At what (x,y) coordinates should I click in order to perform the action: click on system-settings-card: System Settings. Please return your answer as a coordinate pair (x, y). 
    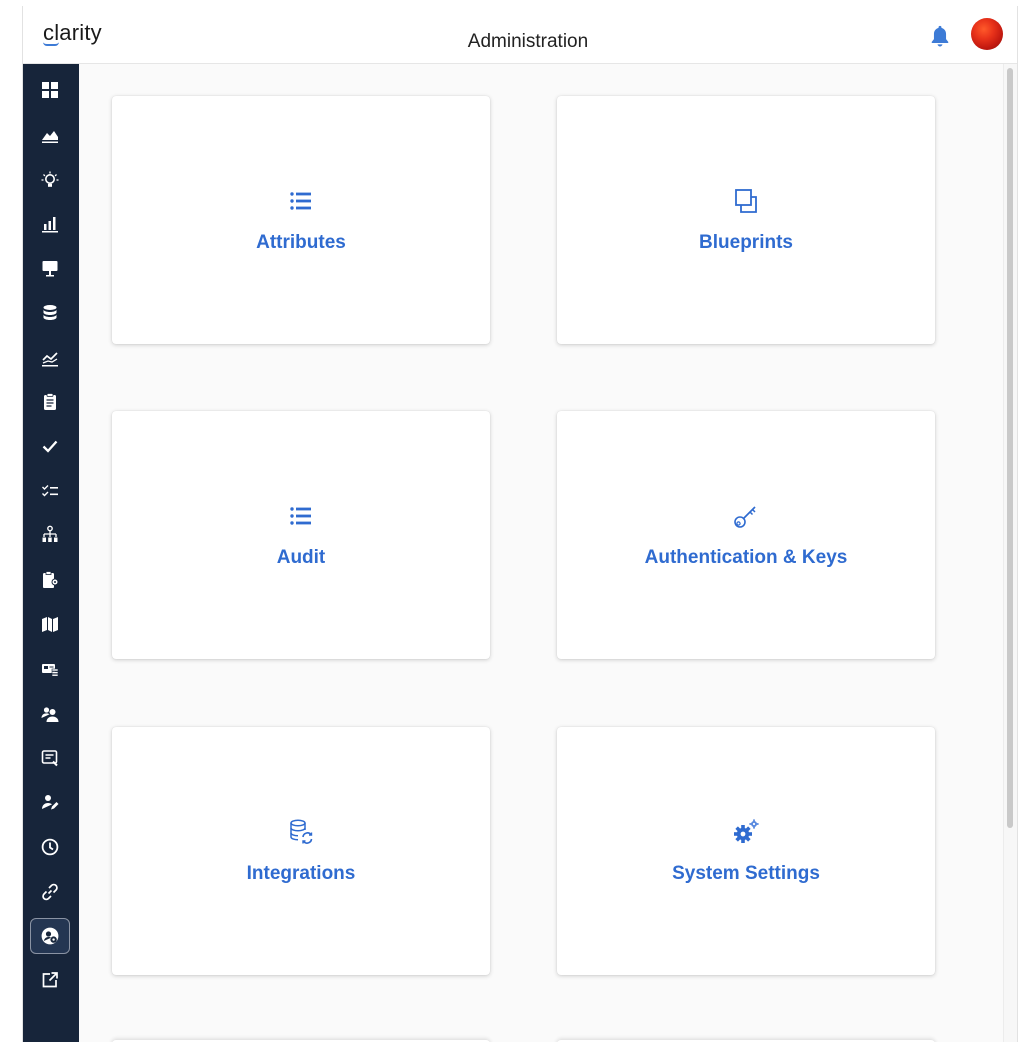
    Looking at the image, I should click on (746, 851).